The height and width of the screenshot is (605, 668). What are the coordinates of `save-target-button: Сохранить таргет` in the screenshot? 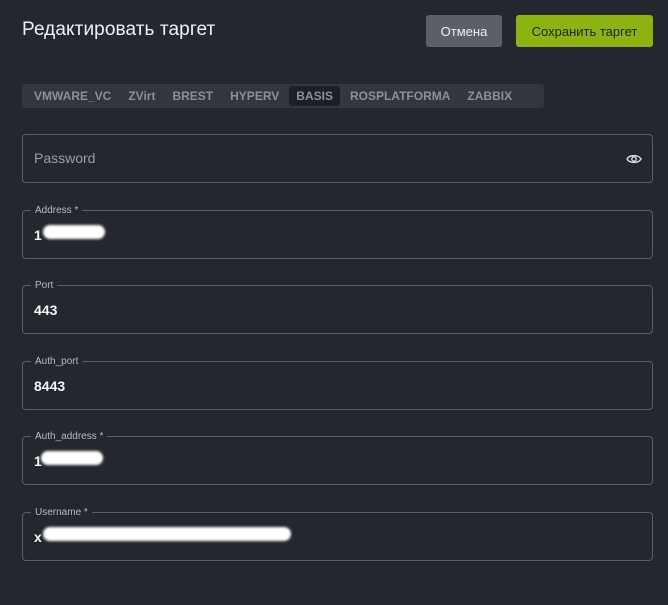 It's located at (584, 31).